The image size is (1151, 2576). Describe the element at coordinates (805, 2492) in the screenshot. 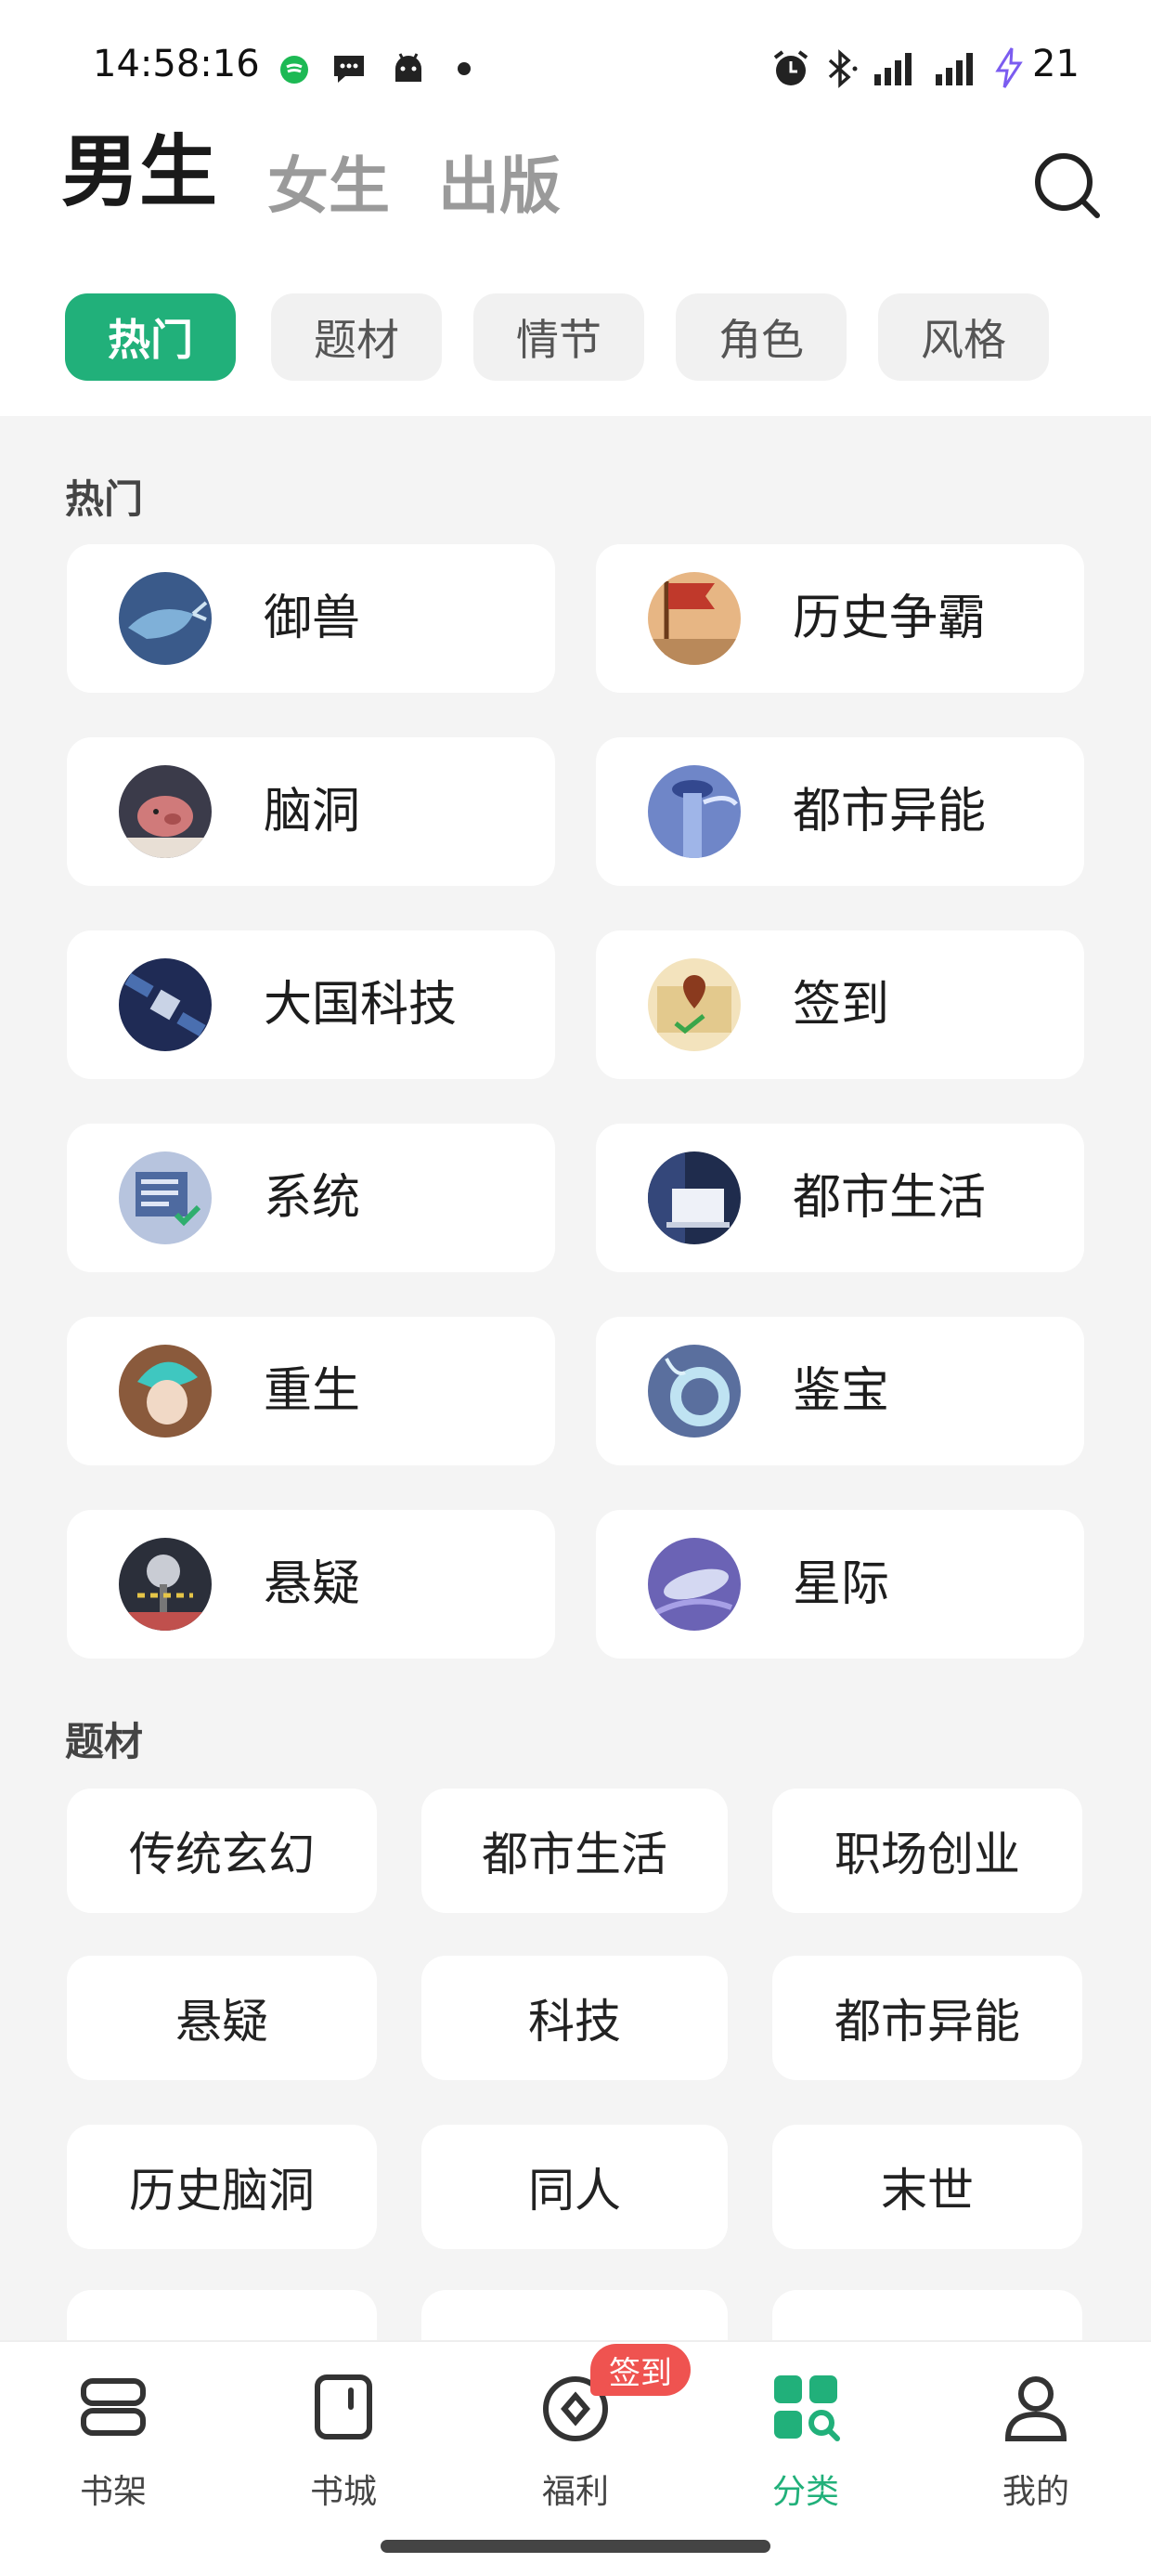

I see `nav-label: 分类` at that location.